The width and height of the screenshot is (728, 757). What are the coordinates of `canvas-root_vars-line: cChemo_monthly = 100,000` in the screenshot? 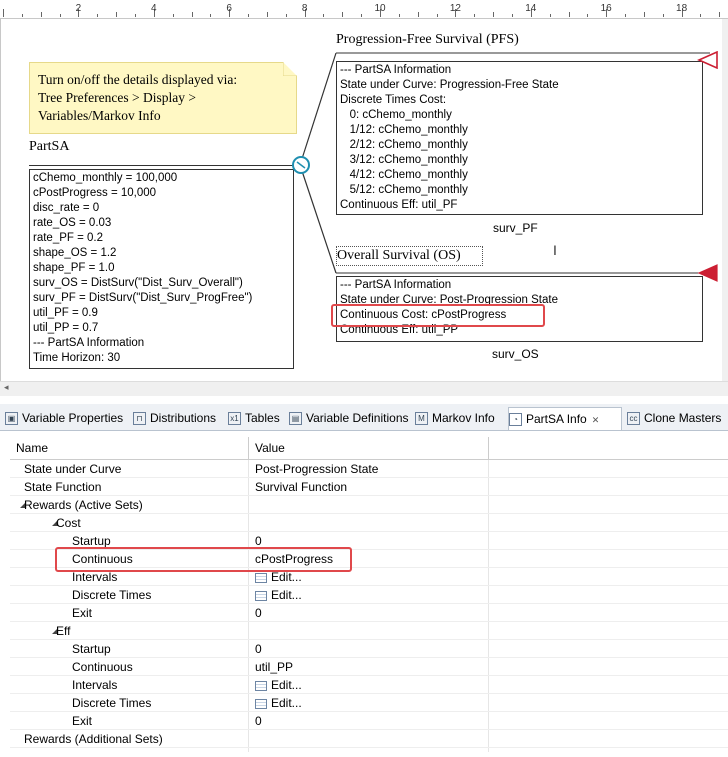 It's located at (105, 178).